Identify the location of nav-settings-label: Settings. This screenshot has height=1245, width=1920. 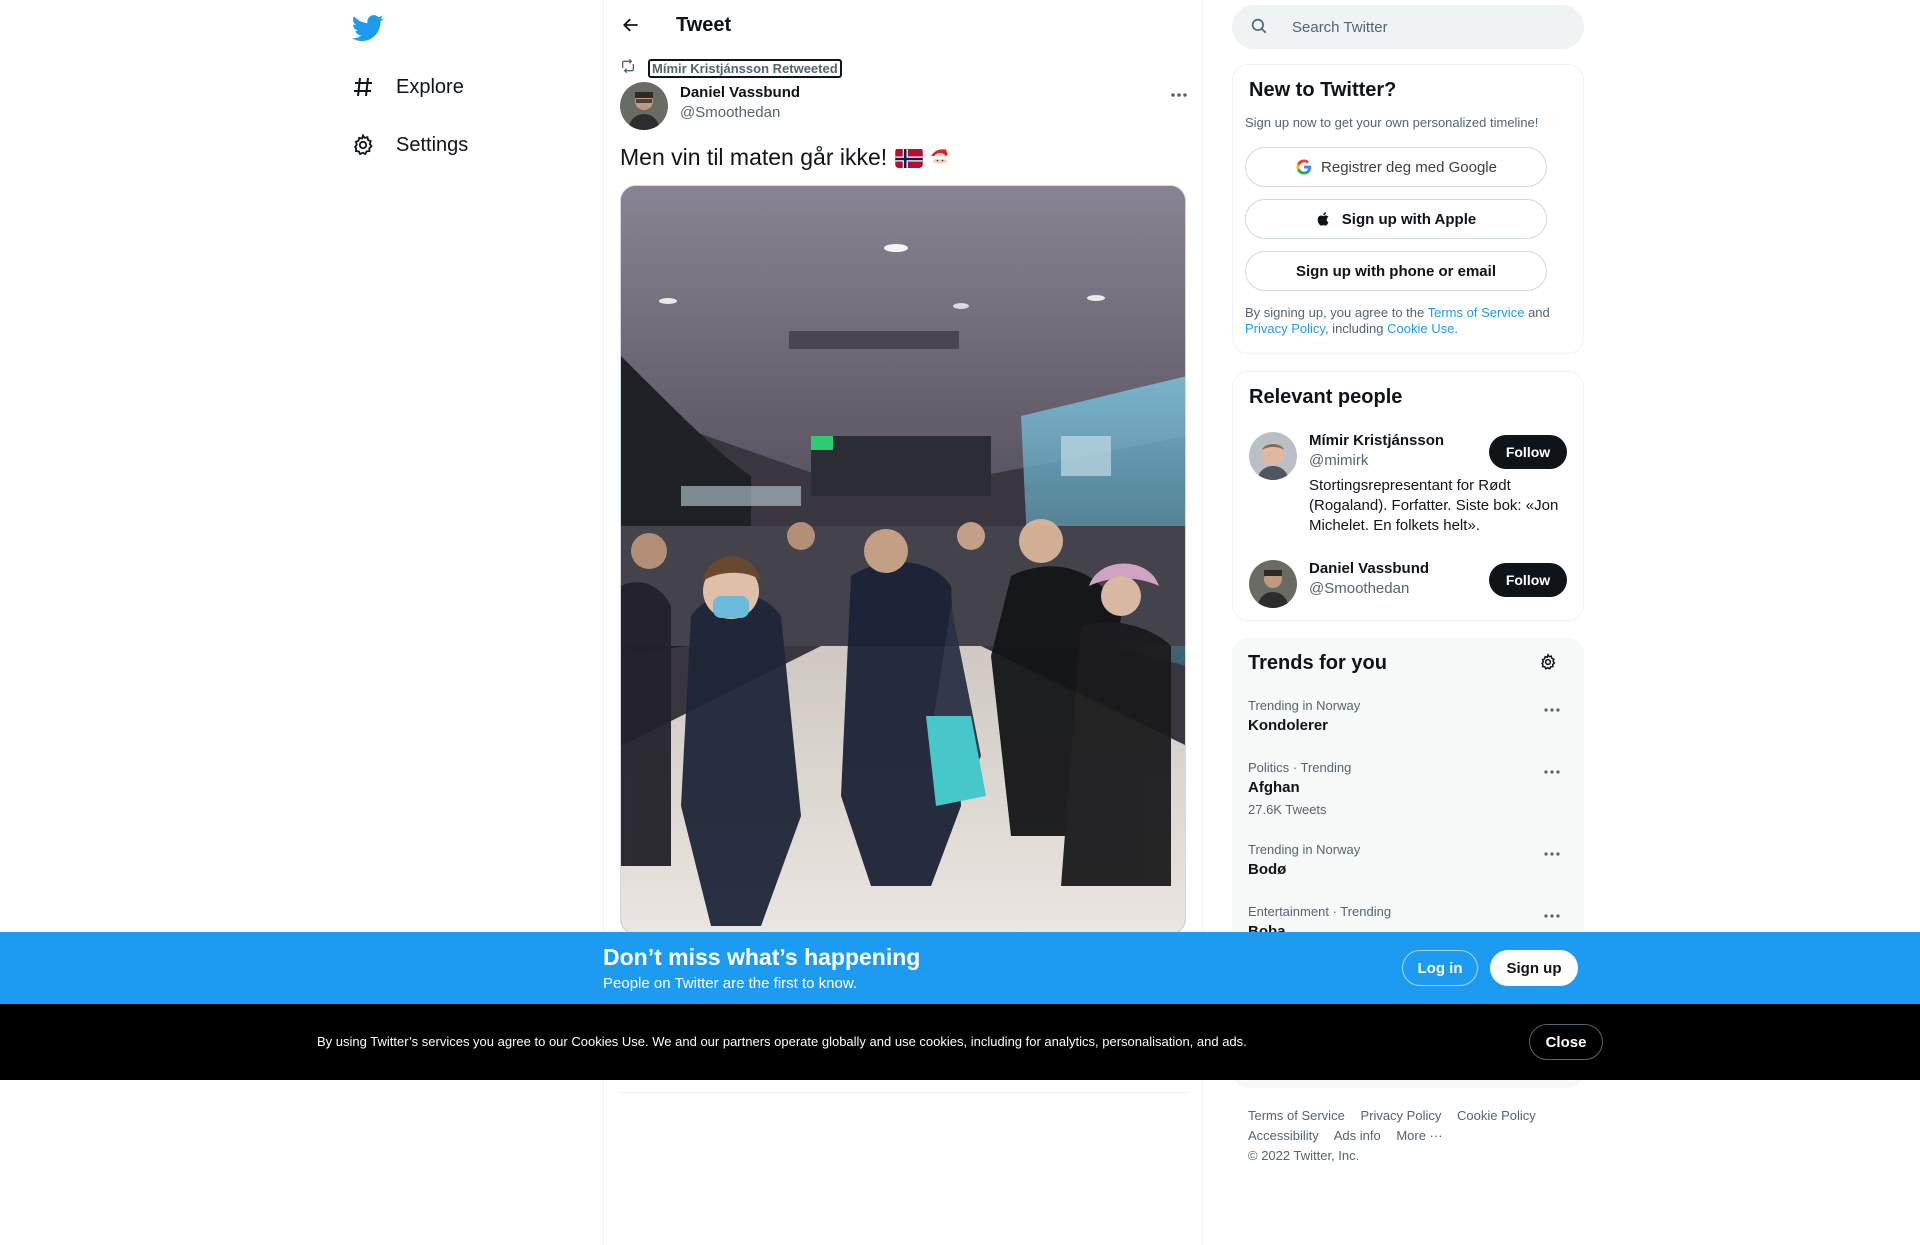
(432, 144).